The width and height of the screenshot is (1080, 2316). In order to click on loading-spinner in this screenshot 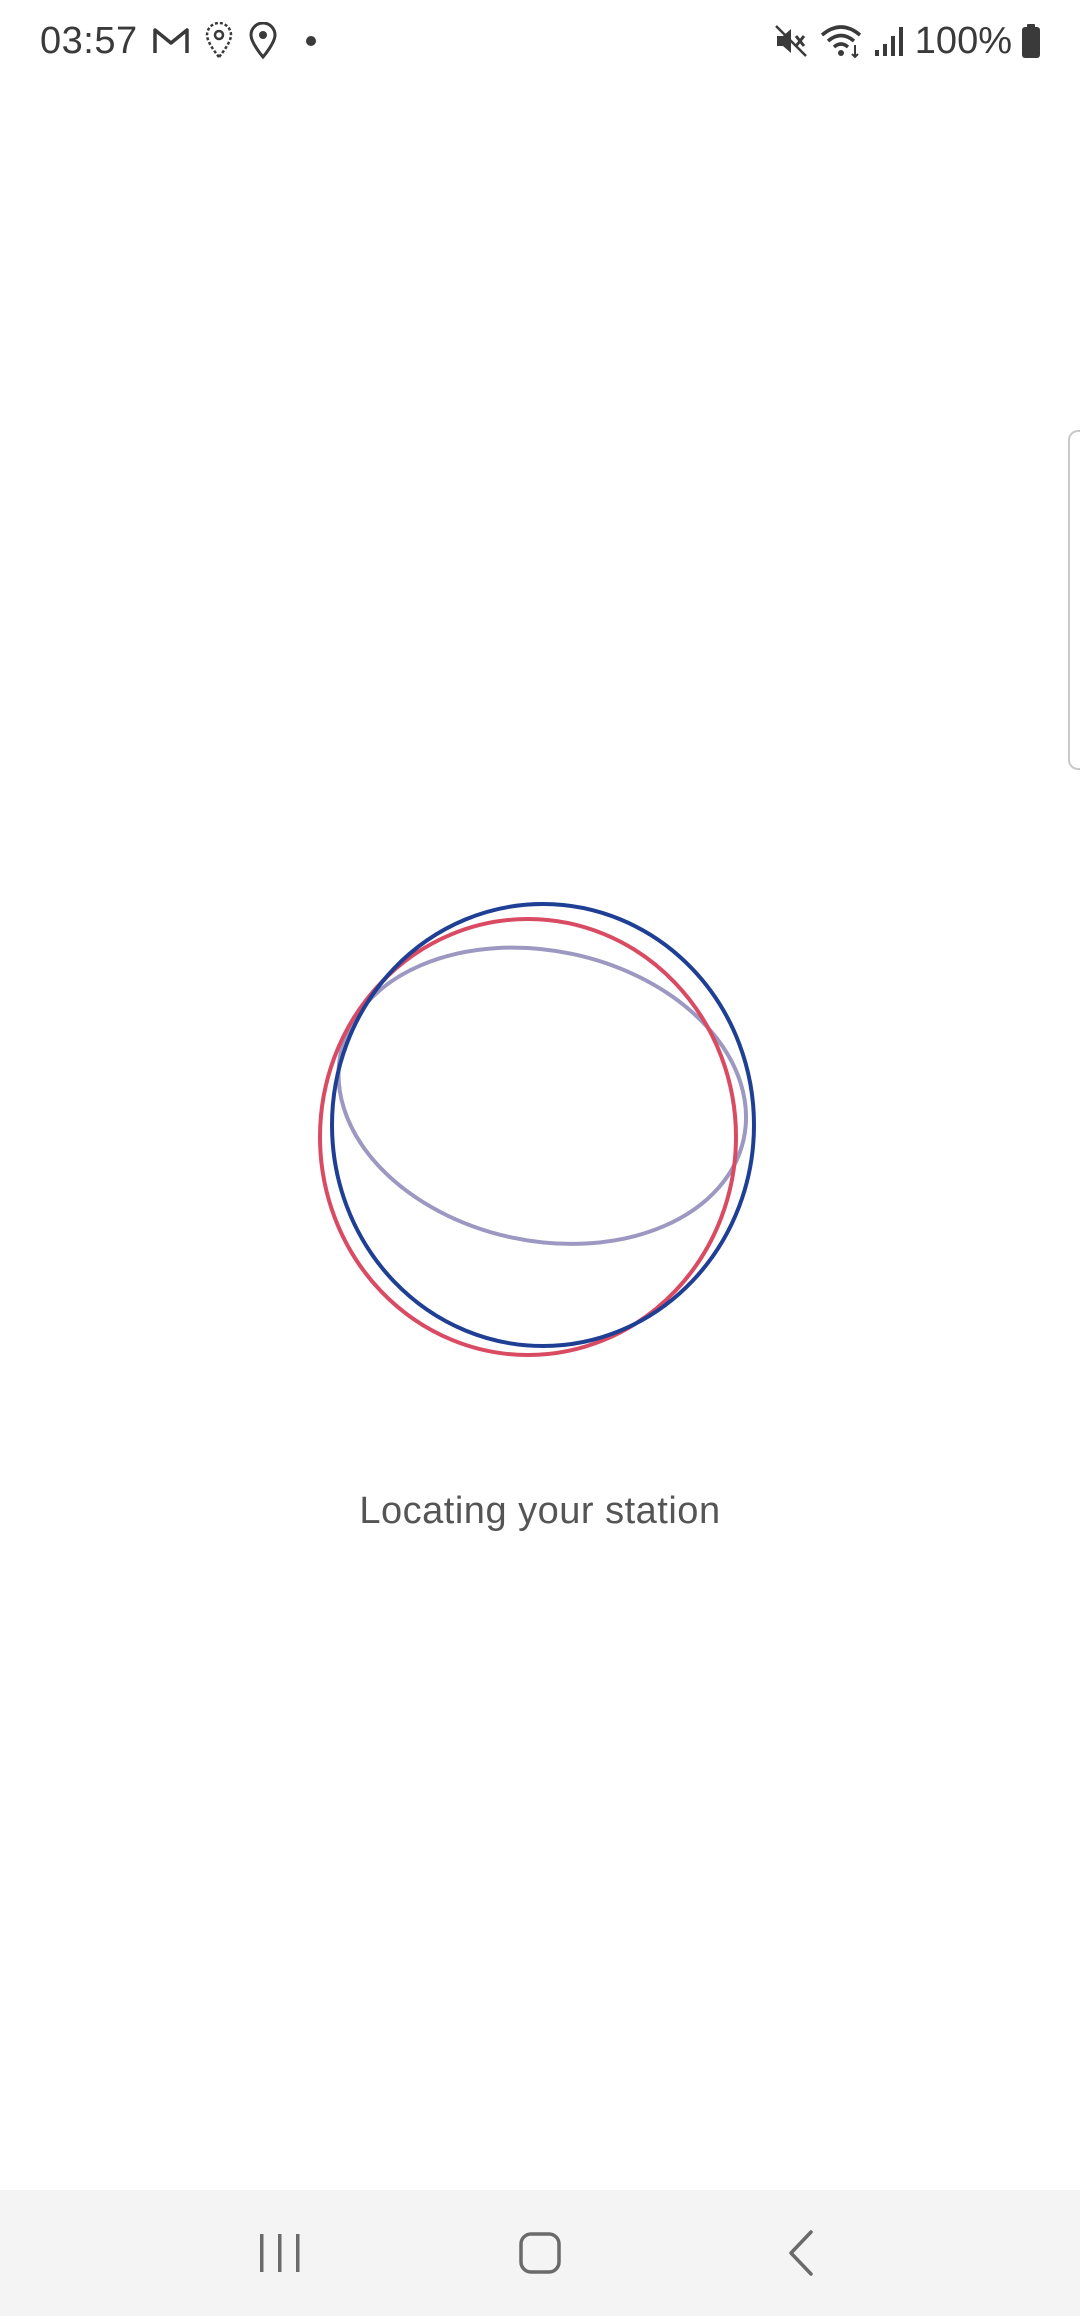, I will do `click(540, 1130)`.